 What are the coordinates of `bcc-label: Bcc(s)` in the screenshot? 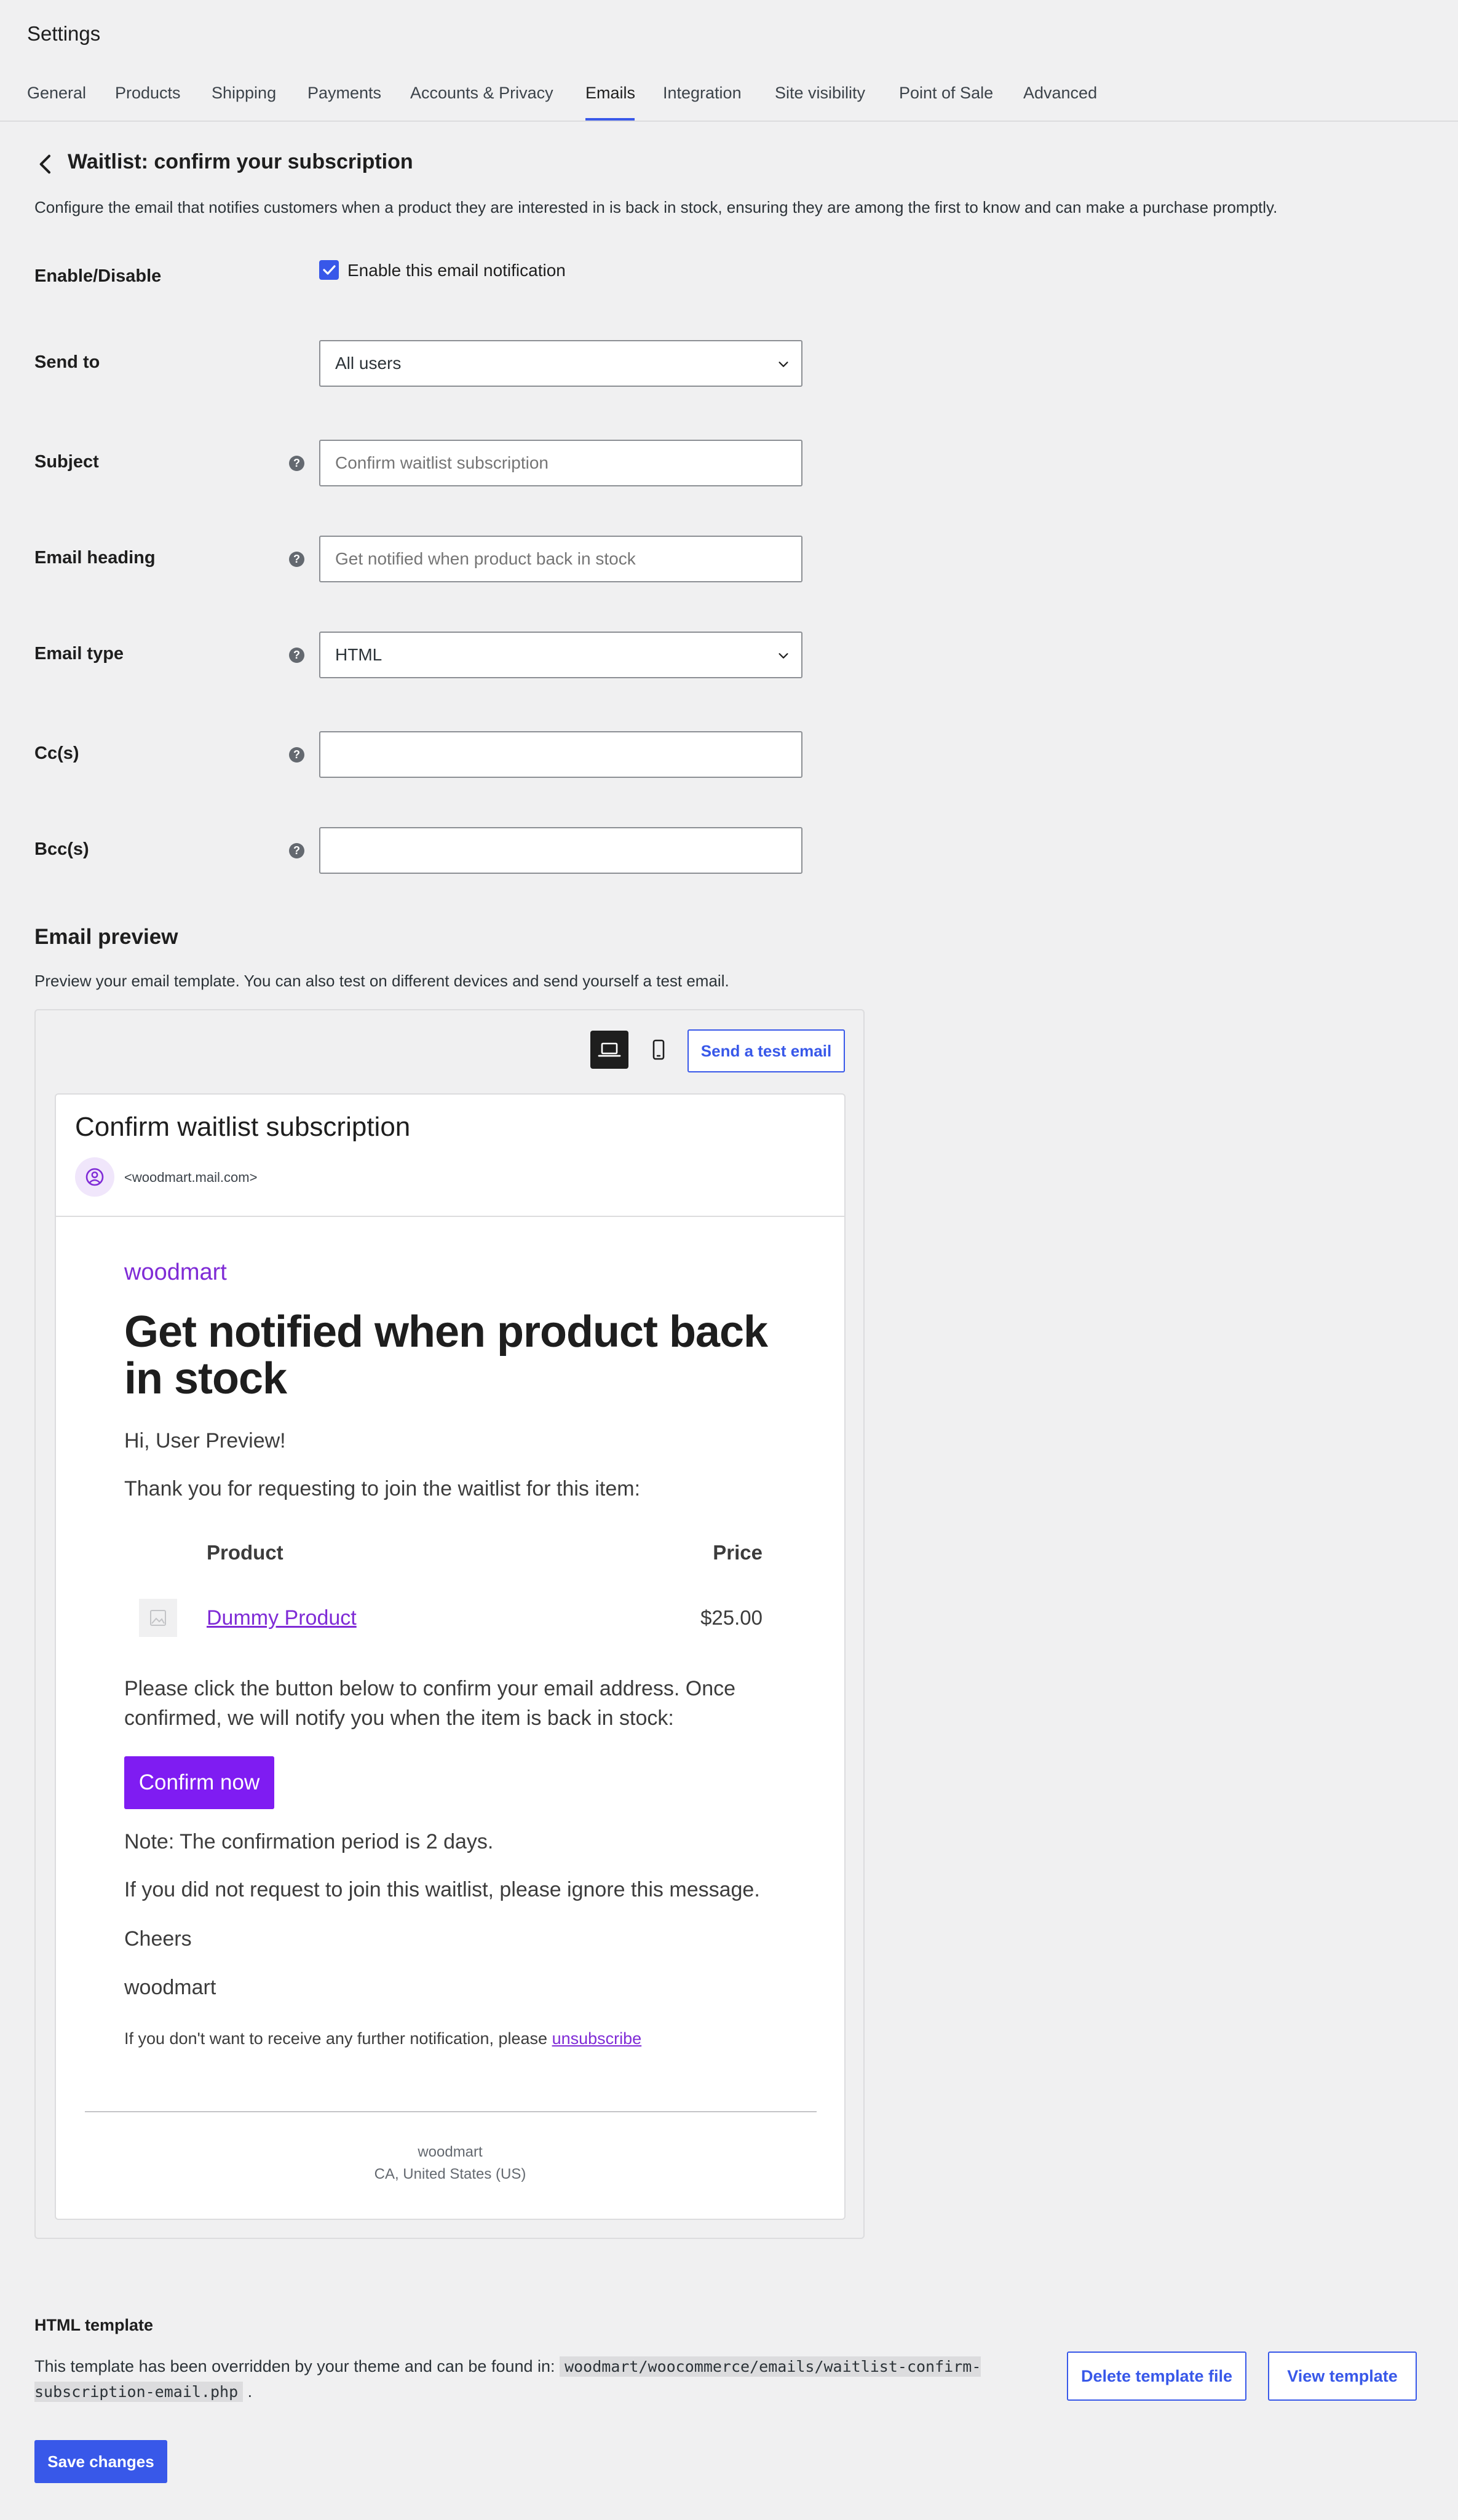 It's located at (61, 849).